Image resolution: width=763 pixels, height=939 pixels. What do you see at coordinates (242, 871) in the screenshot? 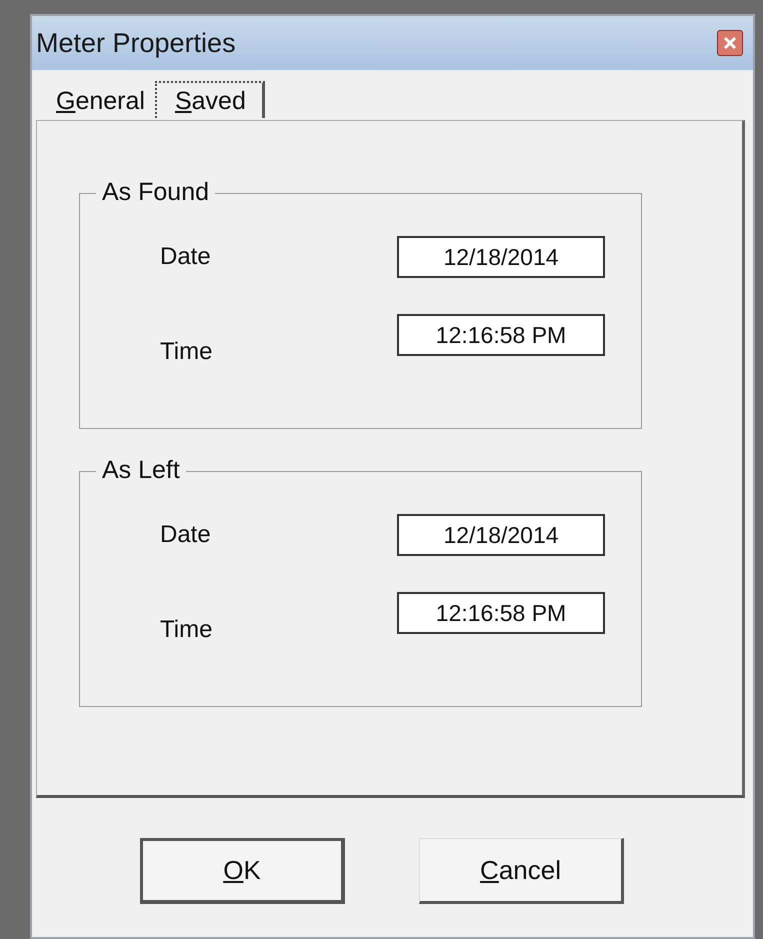
I see `dialog-button: OK` at bounding box center [242, 871].